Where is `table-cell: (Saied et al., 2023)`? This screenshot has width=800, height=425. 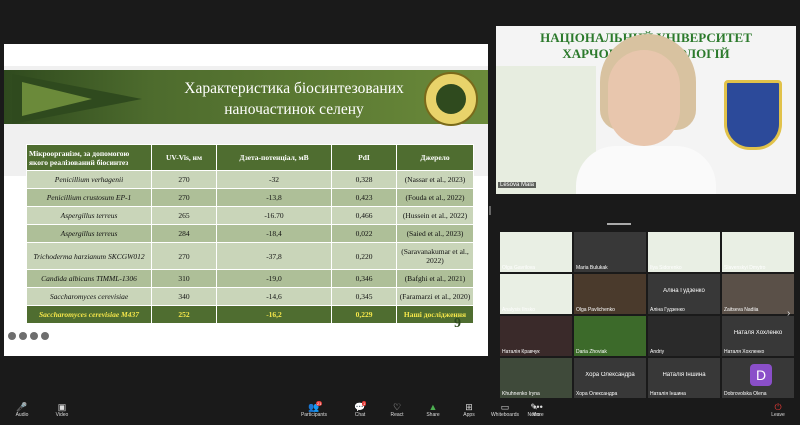 table-cell: (Saied et al., 2023) is located at coordinates (435, 233).